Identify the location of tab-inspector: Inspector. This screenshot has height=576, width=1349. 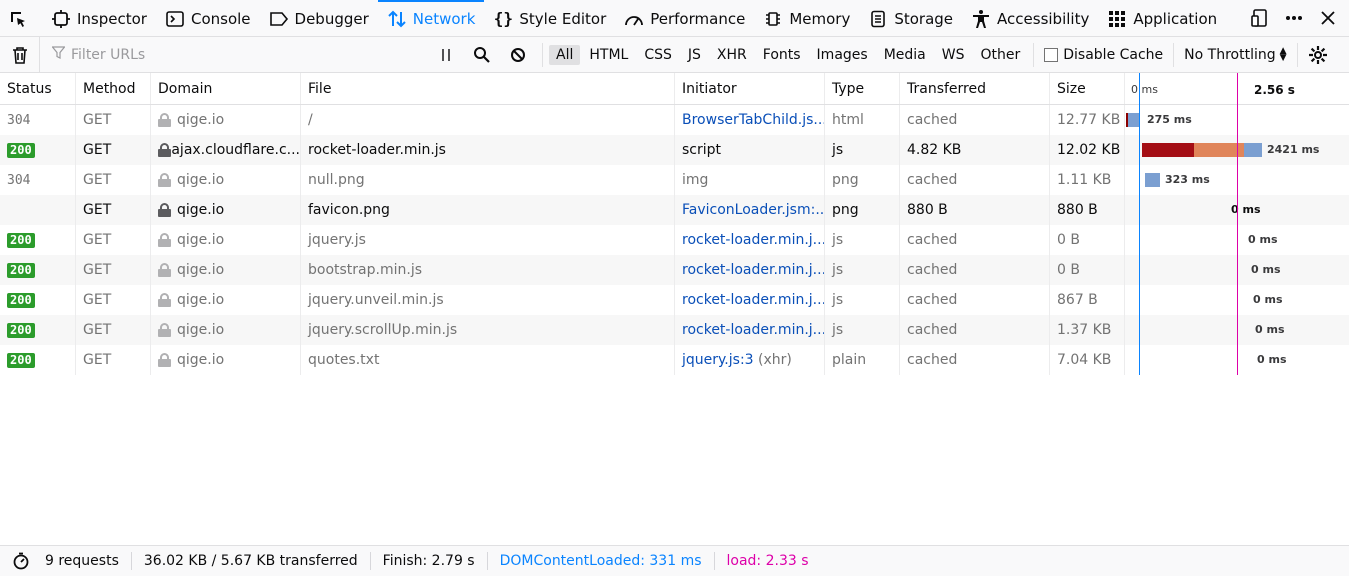
(99, 18).